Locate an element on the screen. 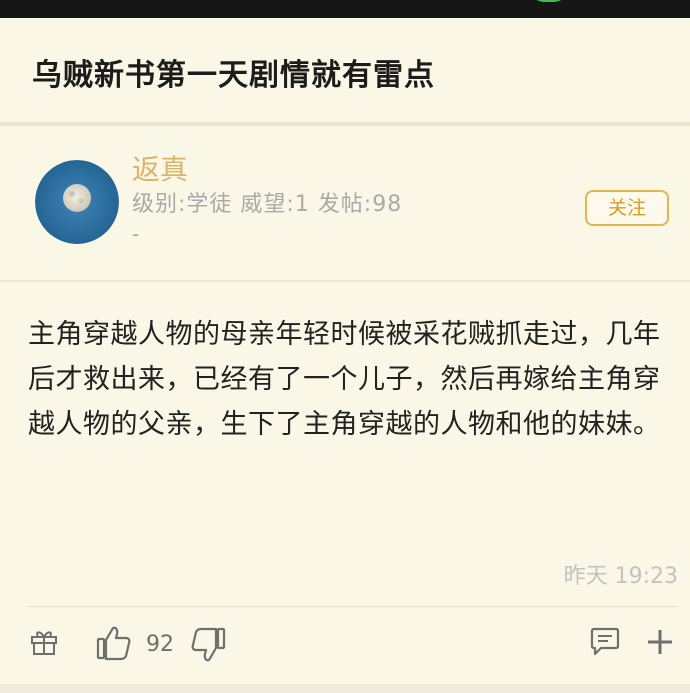 The width and height of the screenshot is (690, 693). status-bar is located at coordinates (345, 9).